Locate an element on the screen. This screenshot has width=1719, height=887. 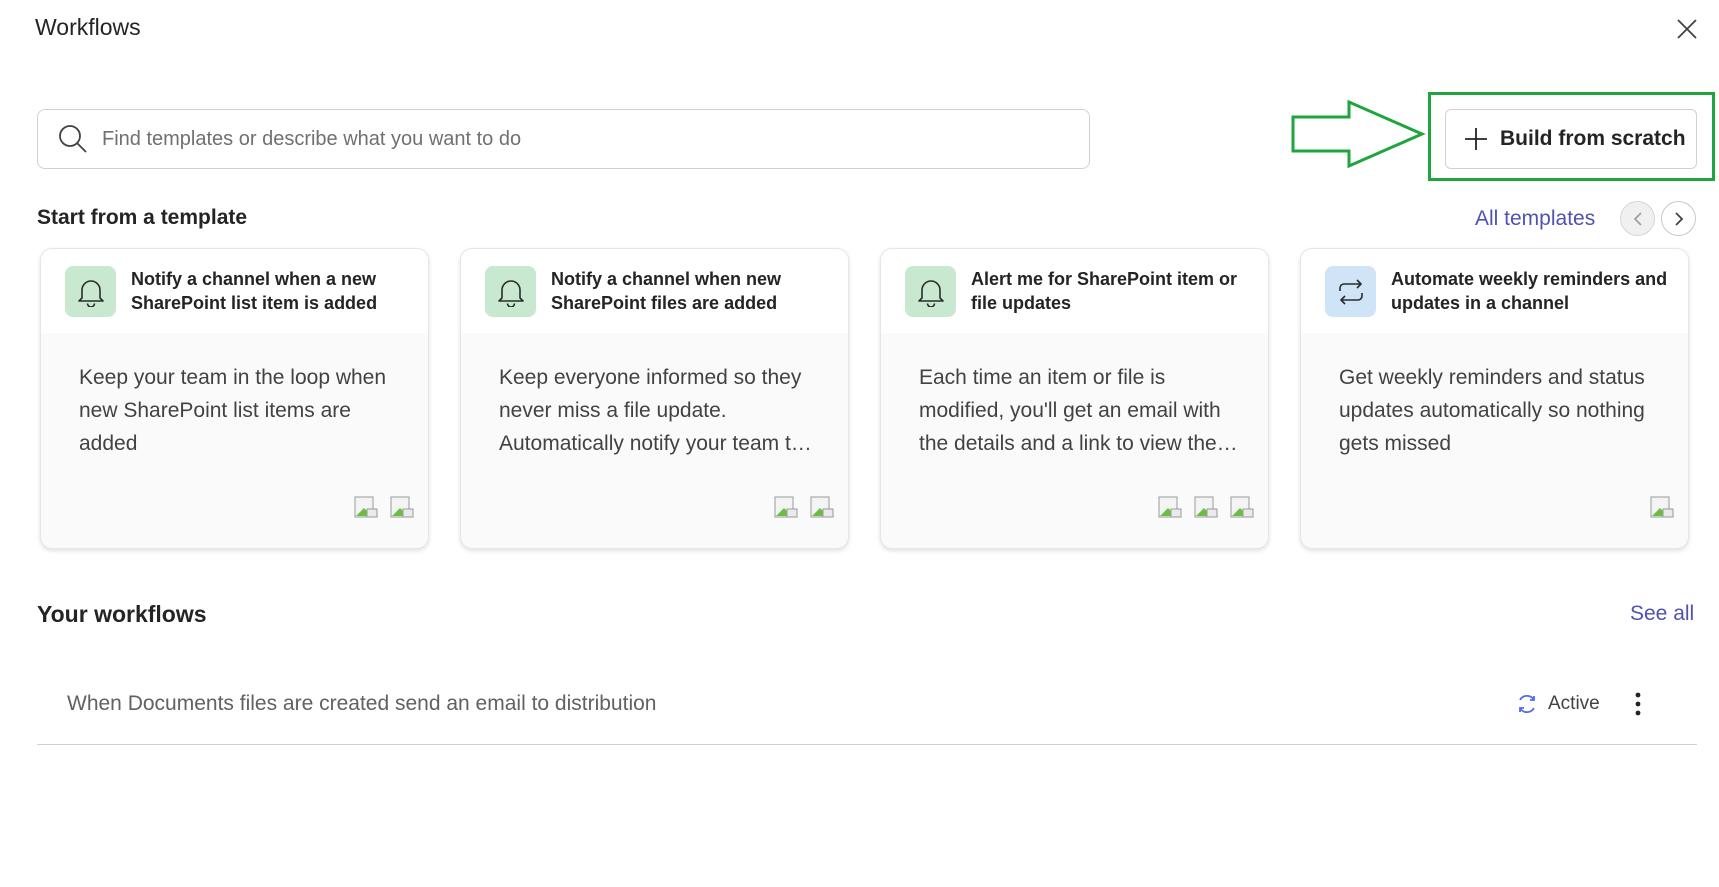
all-templates-link: All templates is located at coordinates (1535, 219).